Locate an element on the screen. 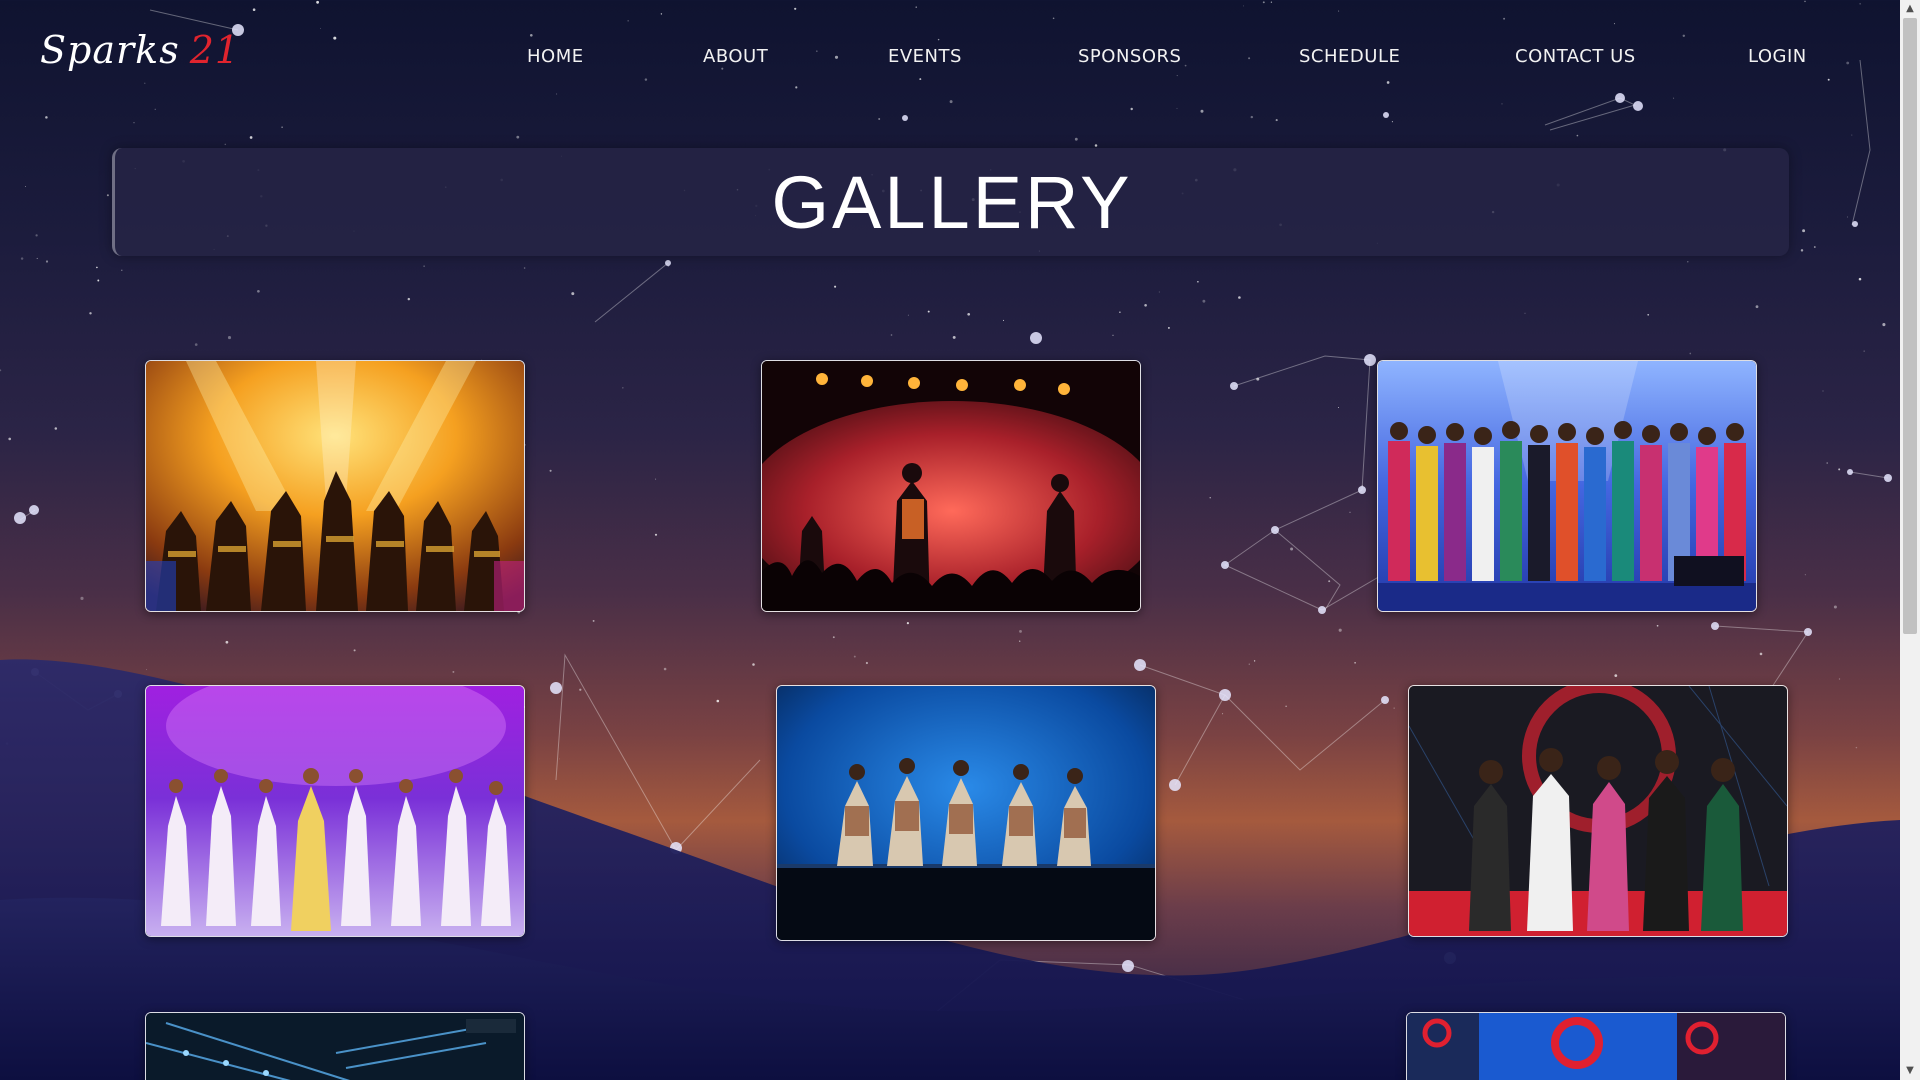  nav-sponsors-link: SPONSORS is located at coordinates (1129, 56).